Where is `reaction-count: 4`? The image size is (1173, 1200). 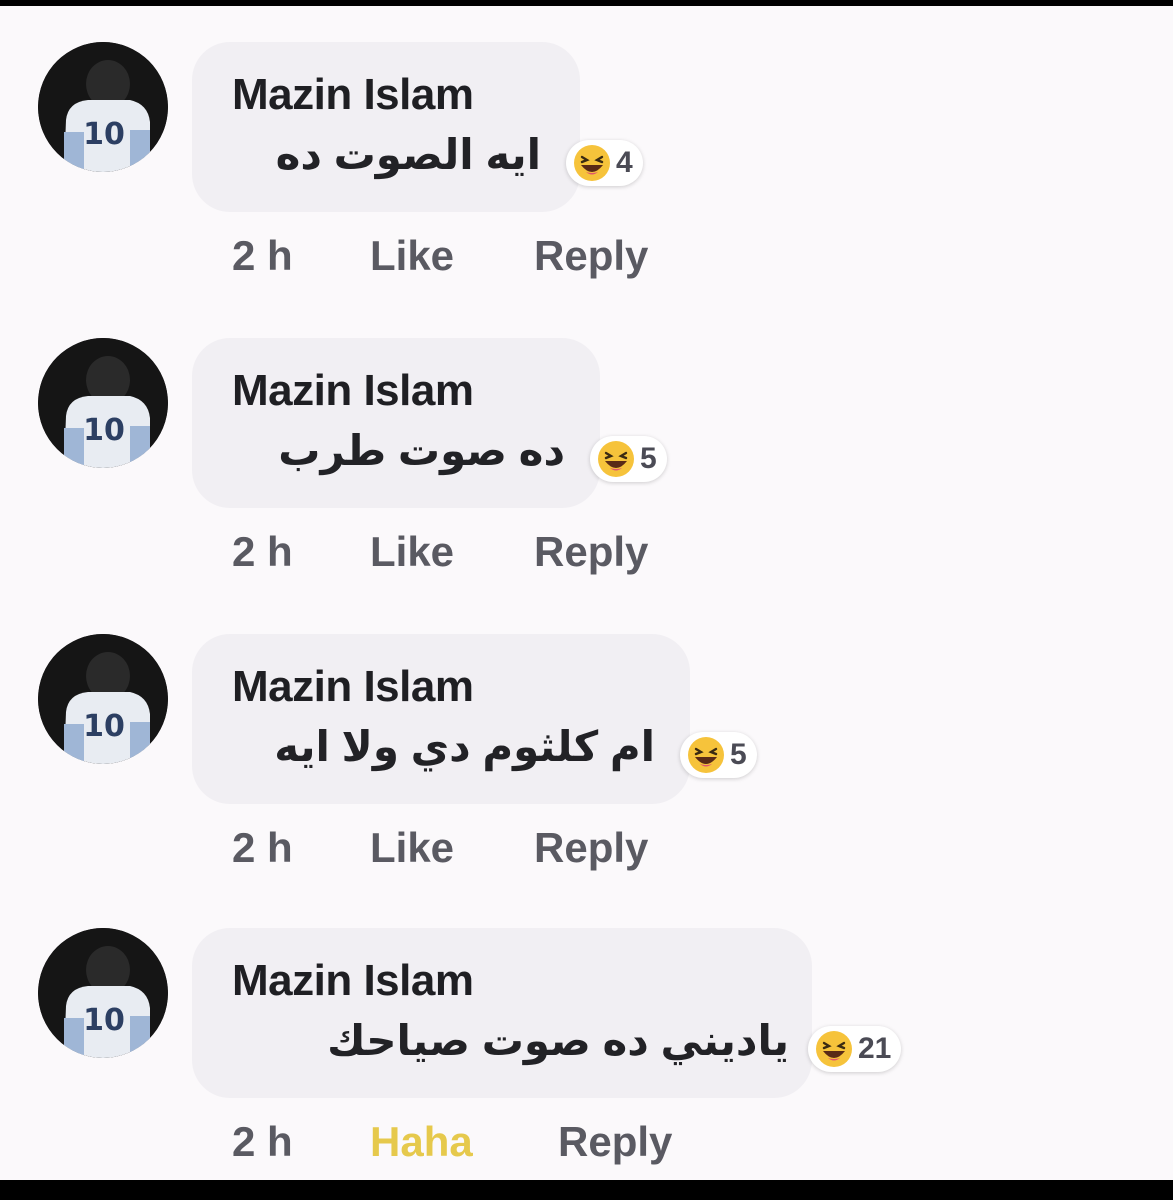 reaction-count: 4 is located at coordinates (624, 162).